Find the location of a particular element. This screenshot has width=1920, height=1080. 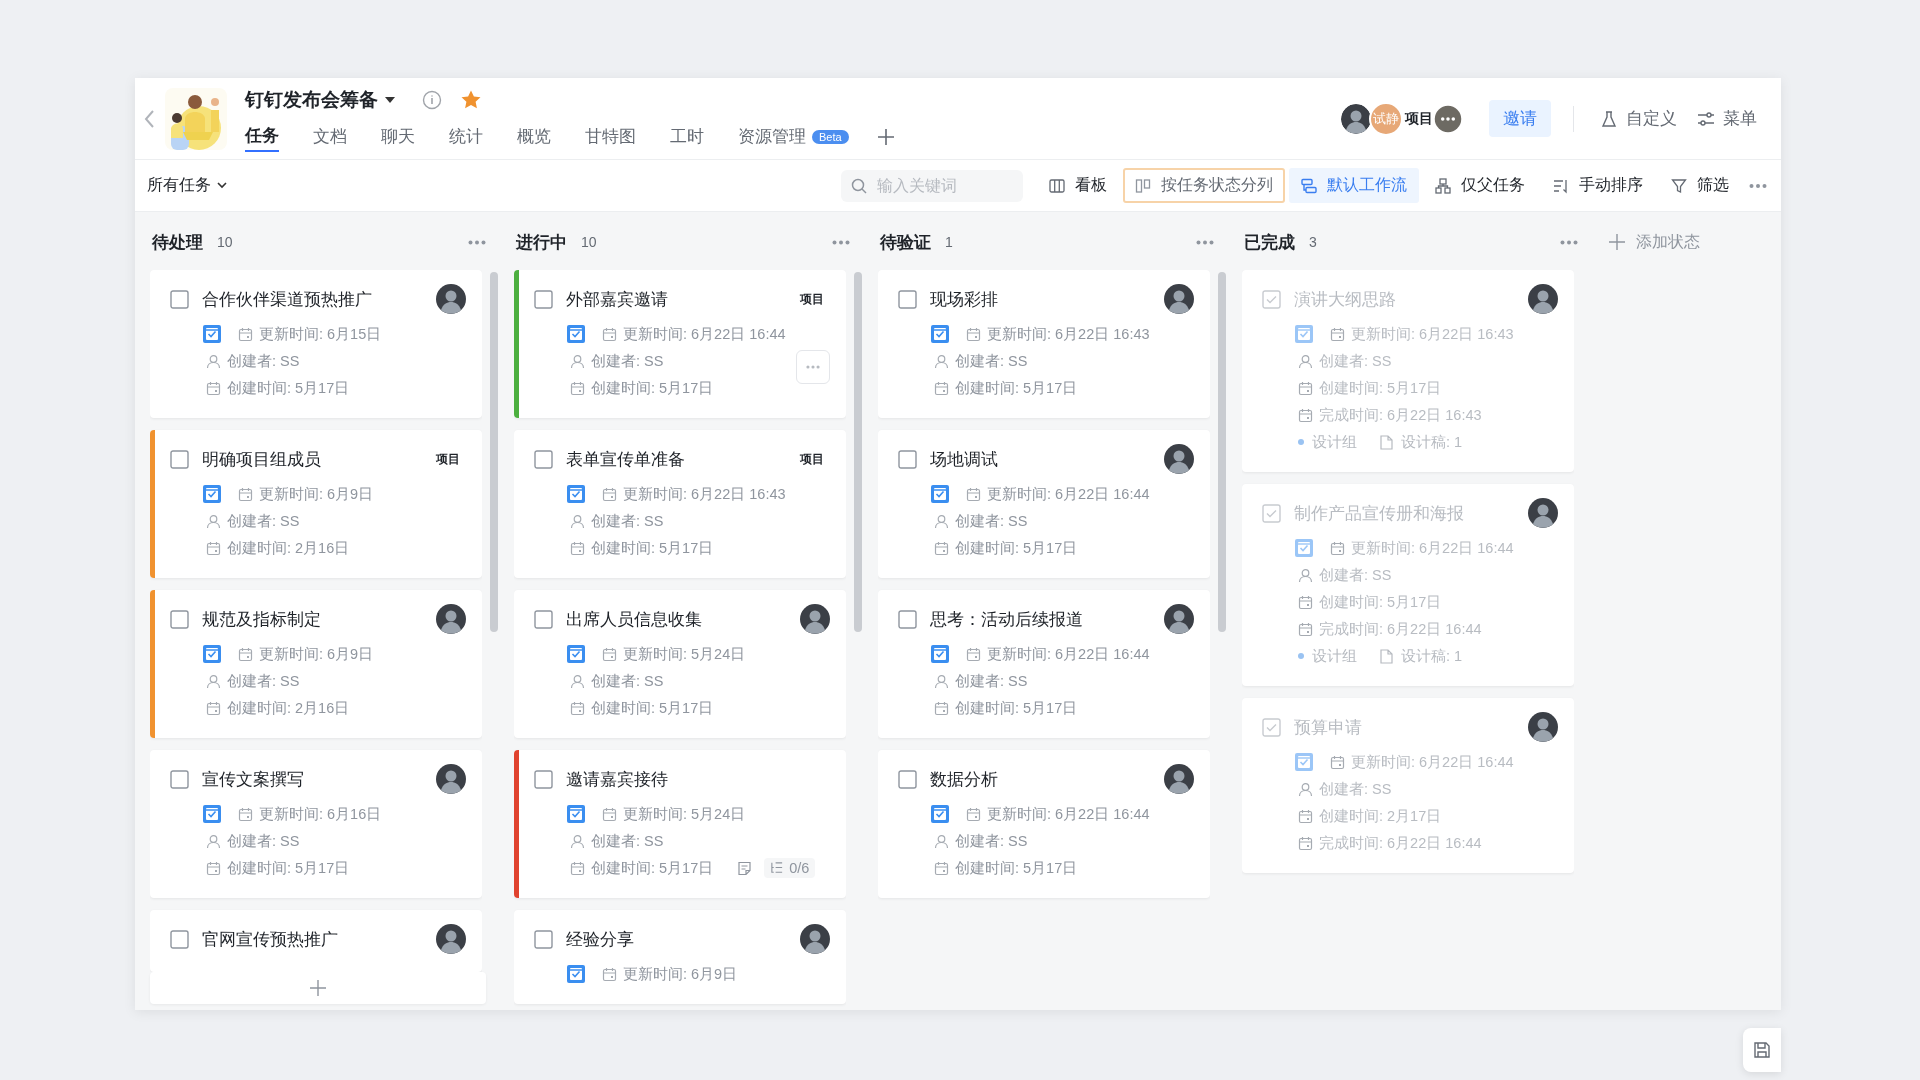

tab: 概览 is located at coordinates (534, 136).